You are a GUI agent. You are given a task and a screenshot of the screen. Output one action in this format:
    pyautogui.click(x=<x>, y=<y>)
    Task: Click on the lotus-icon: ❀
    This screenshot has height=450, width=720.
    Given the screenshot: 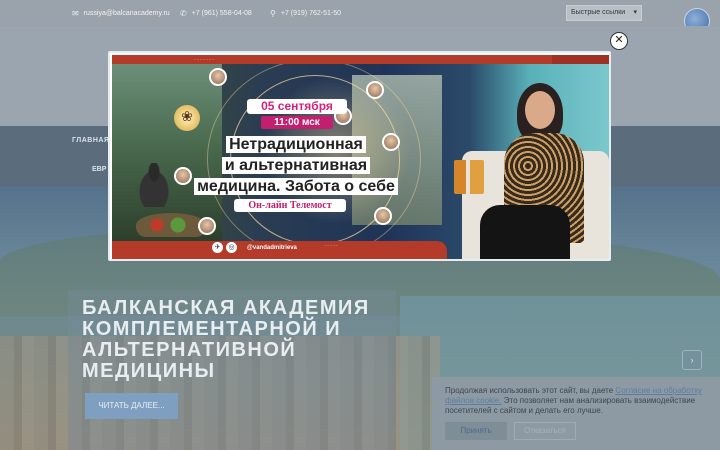 What is the action you would take?
    pyautogui.click(x=187, y=116)
    